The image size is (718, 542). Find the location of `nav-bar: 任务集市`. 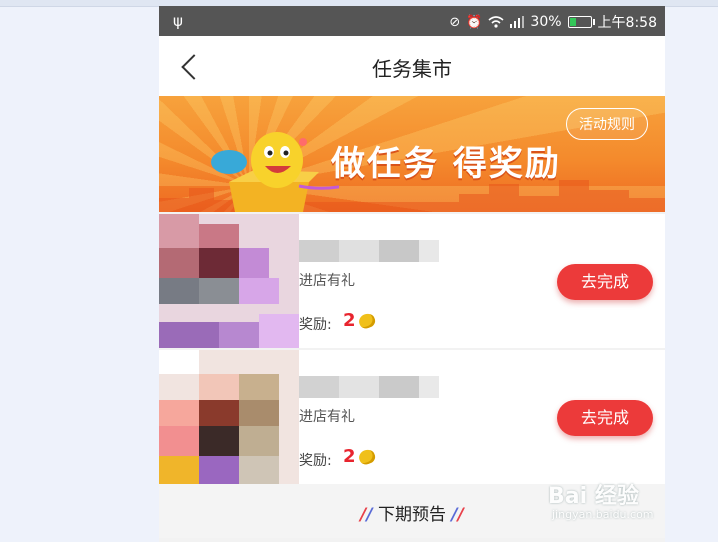

nav-bar: 任务集市 is located at coordinates (412, 66).